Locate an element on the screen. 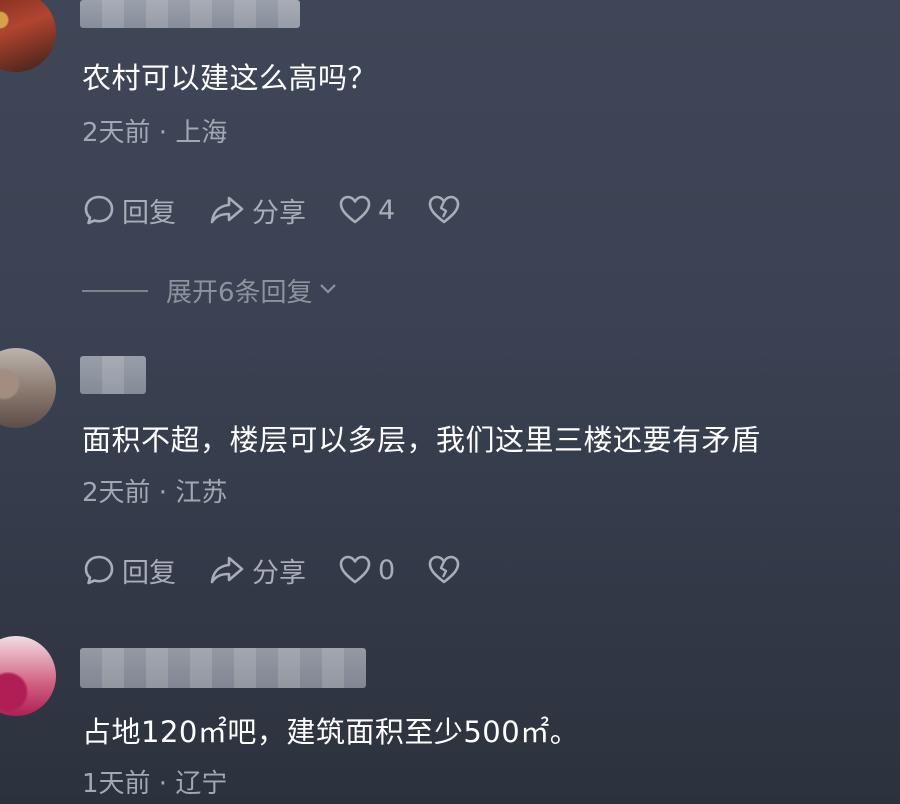  like-count: 4 is located at coordinates (387, 210).